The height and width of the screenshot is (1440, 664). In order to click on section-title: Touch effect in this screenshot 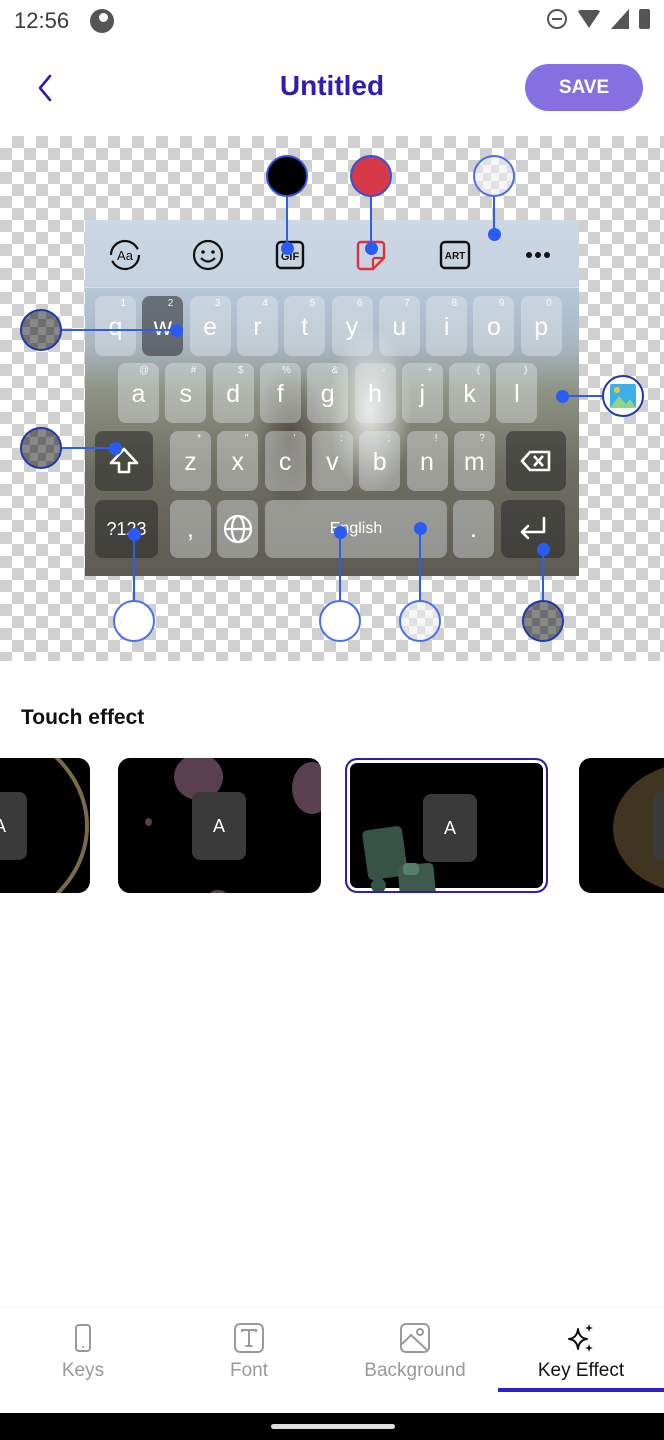, I will do `click(83, 717)`.